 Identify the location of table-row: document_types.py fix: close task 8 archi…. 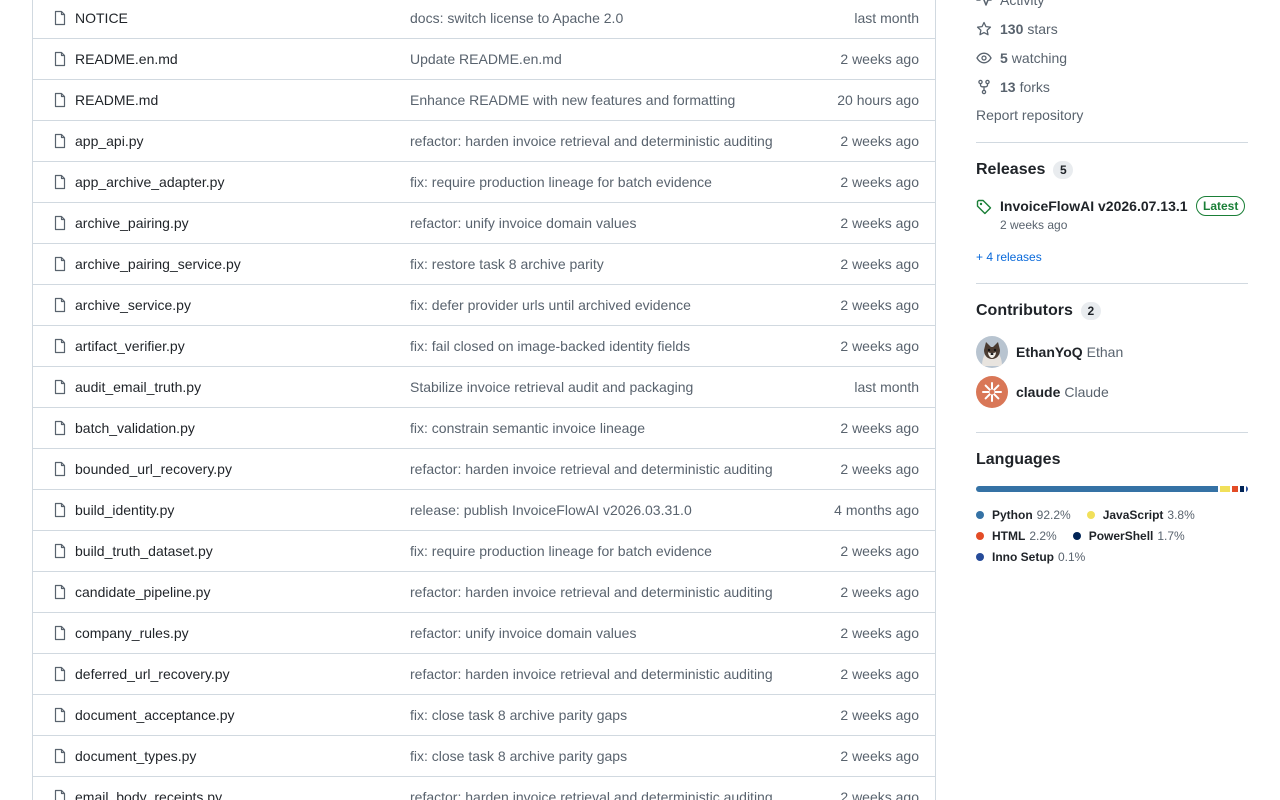
(484, 756).